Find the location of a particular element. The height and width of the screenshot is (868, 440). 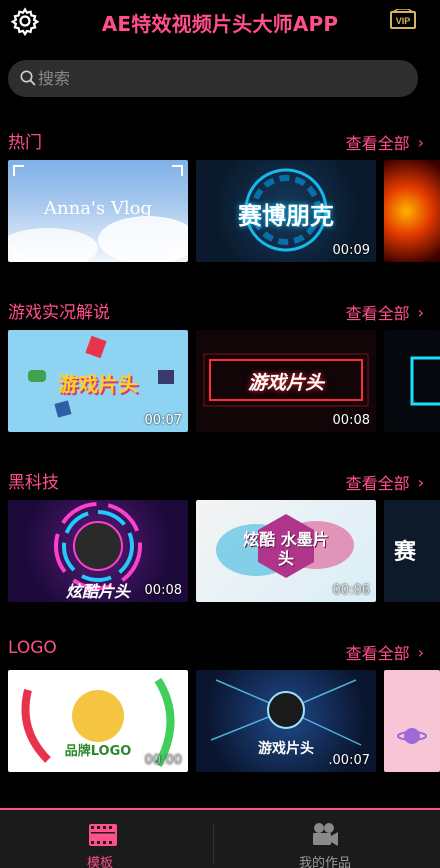

template-card: 赛博朋克 00:09 is located at coordinates (286, 211).